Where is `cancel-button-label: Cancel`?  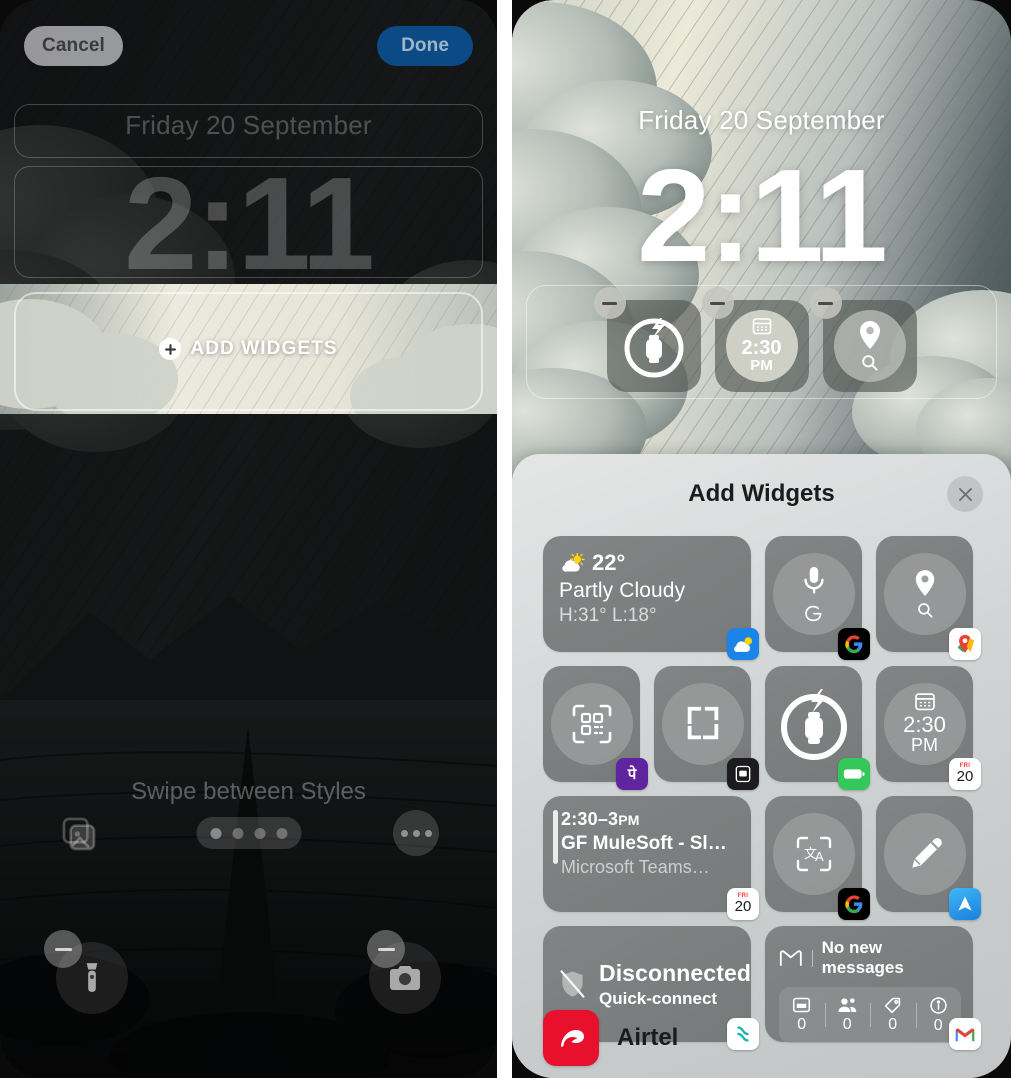 cancel-button-label: Cancel is located at coordinates (73, 45).